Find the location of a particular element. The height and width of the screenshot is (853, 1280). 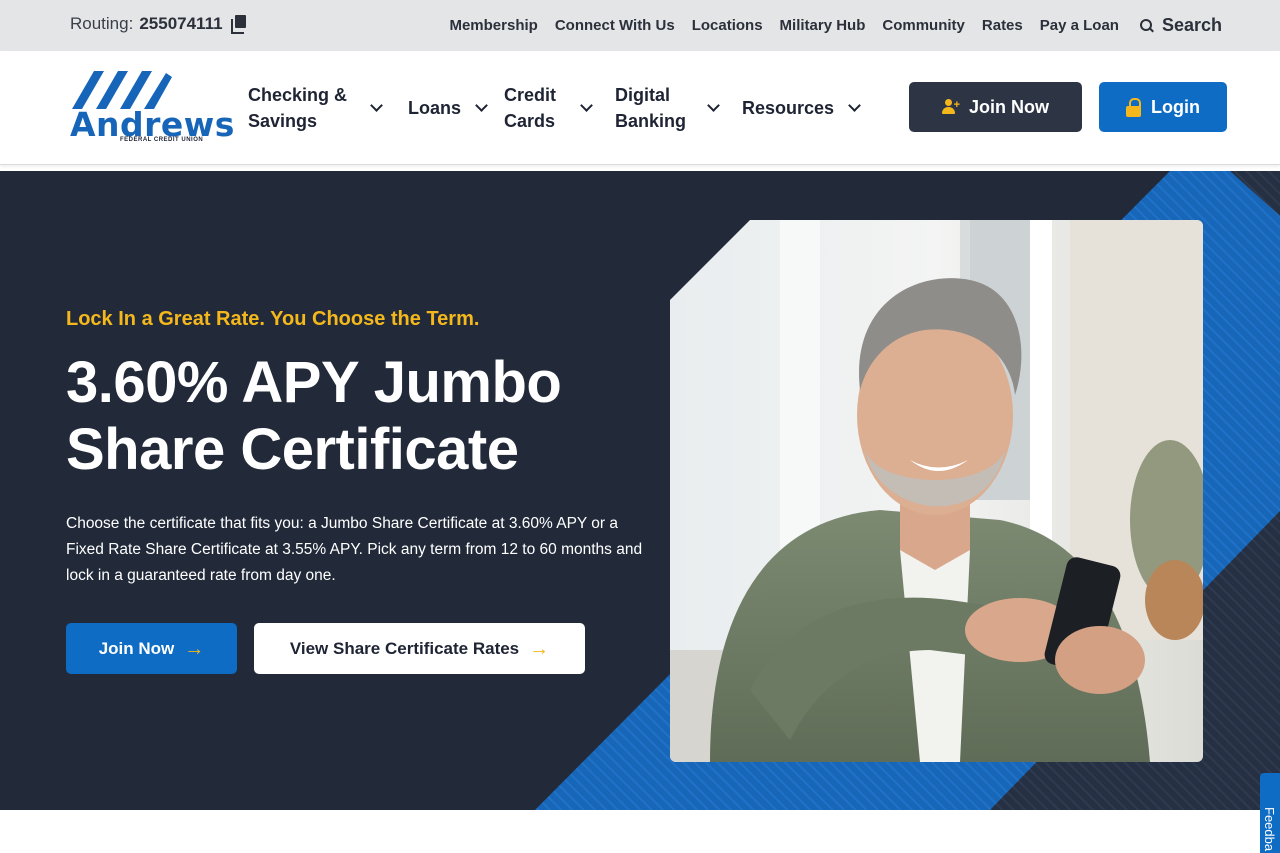

hero-join-now-label: Join Now is located at coordinates (136, 648).